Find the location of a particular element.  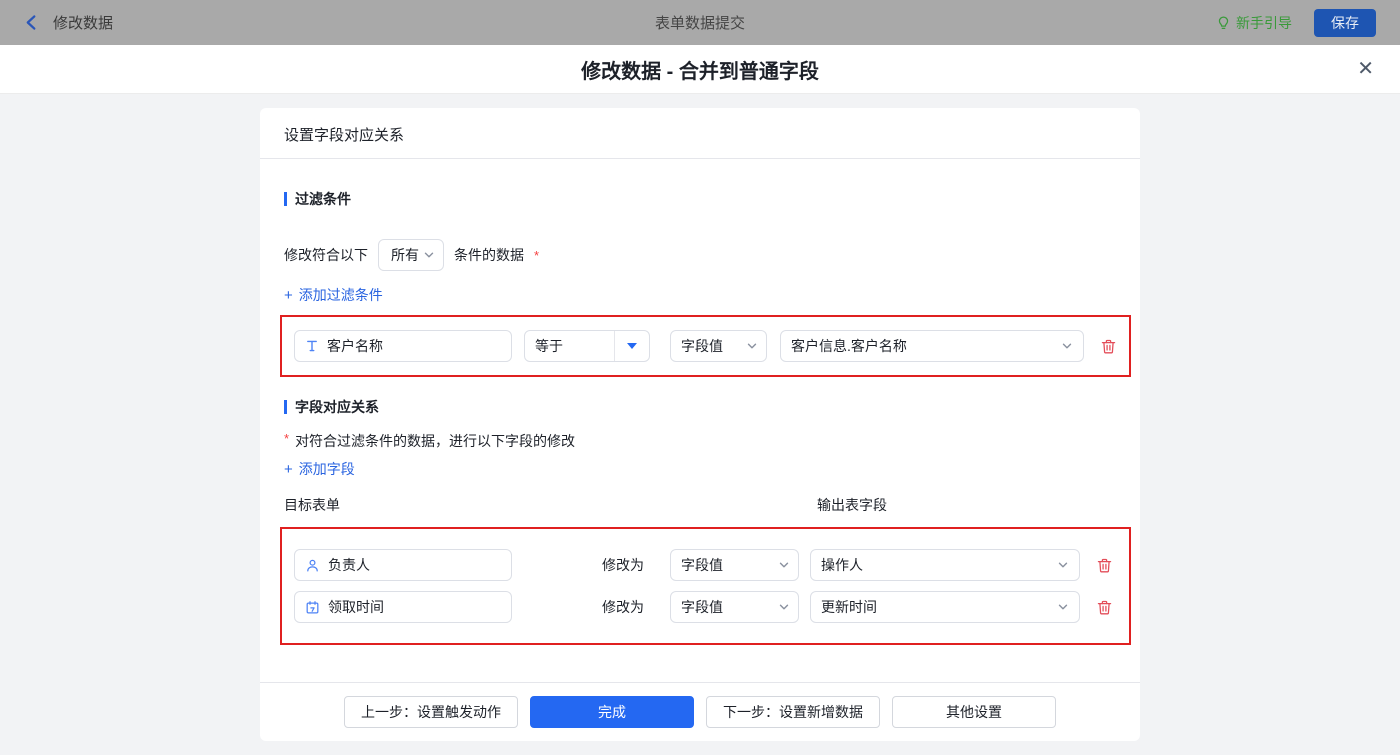

other-settings-button: 其他设置 is located at coordinates (974, 712).